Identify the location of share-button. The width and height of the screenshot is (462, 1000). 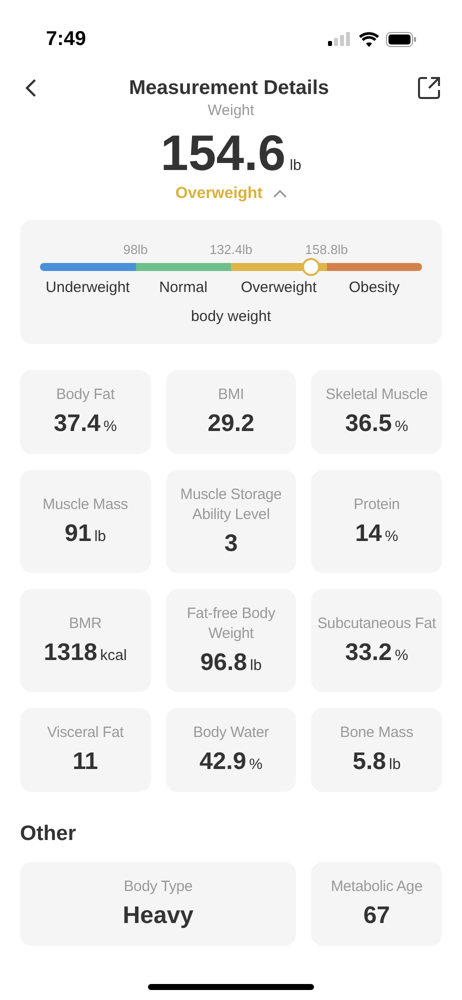
(429, 88).